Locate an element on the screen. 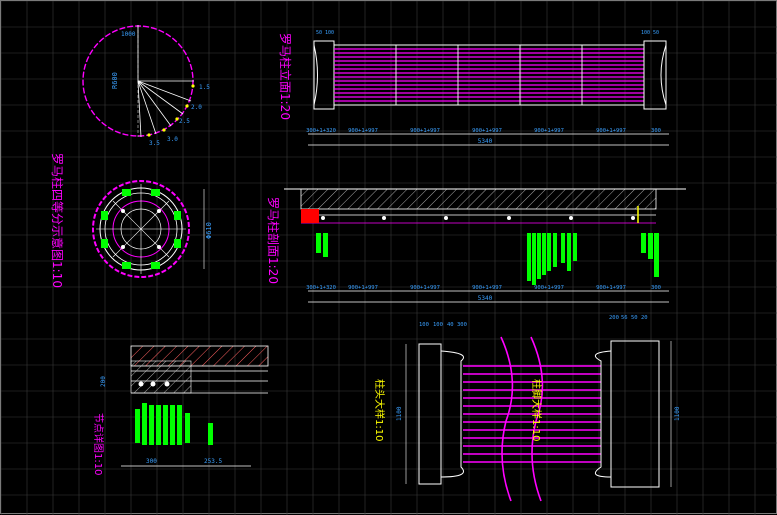 Image resolution: width=777 pixels, height=515 pixels. node-detail: 300 253.5 200 is located at coordinates (184, 406).